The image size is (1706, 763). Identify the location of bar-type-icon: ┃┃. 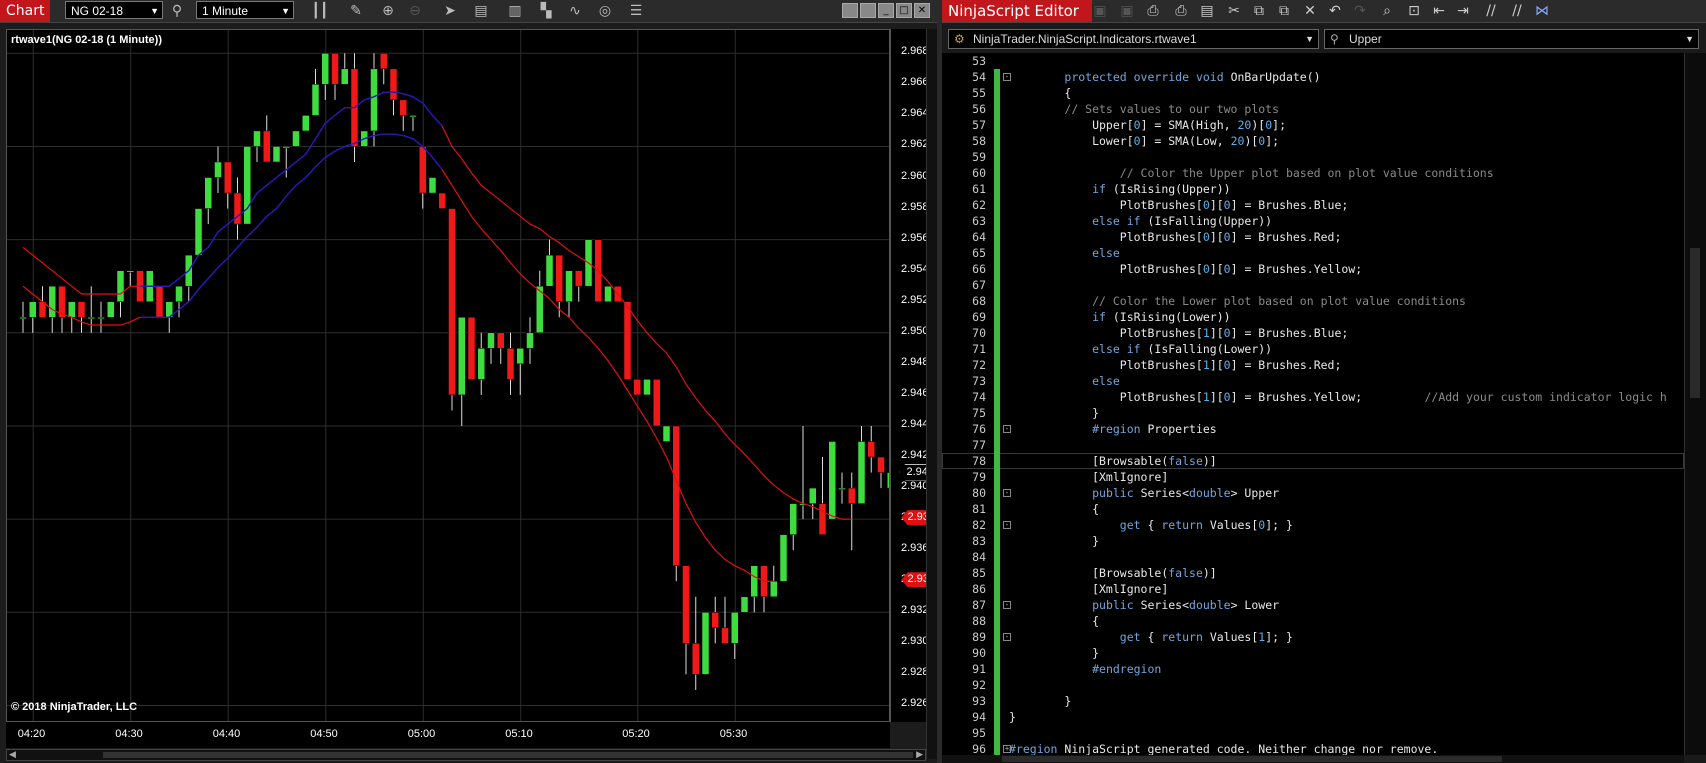
(320, 11).